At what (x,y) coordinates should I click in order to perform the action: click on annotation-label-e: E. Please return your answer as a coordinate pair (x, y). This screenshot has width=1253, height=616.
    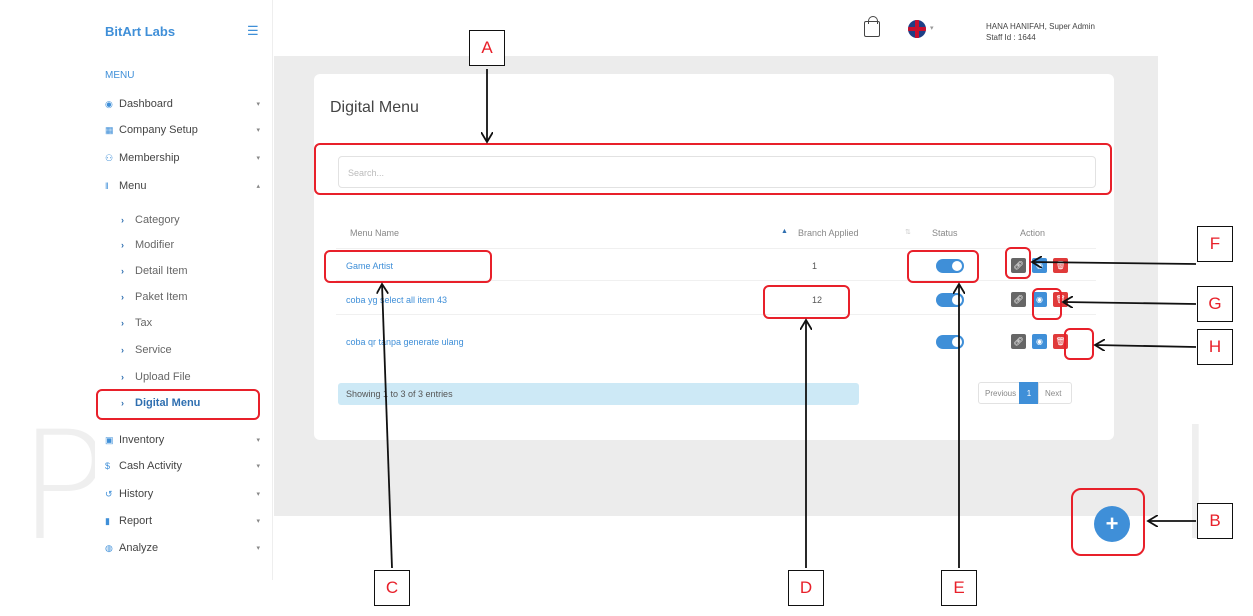
    Looking at the image, I should click on (959, 588).